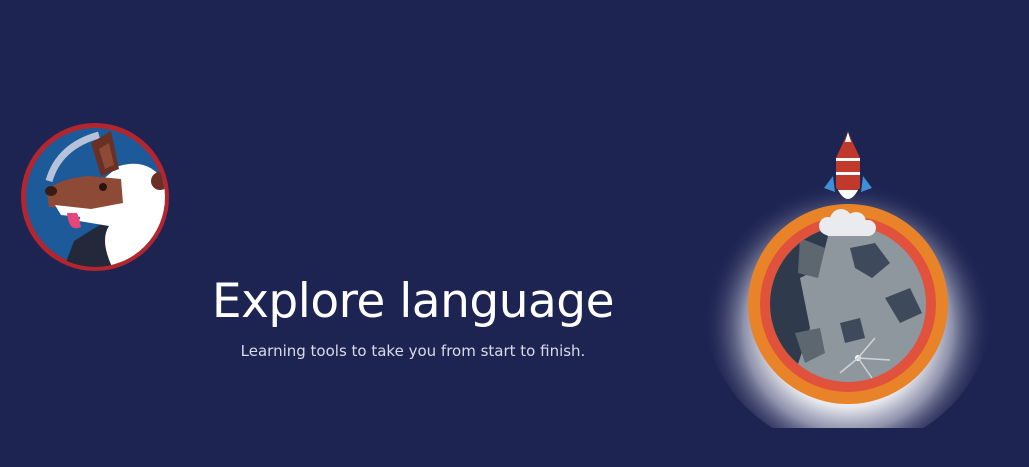  I want to click on astronaut-dog-icon, so click(95, 197).